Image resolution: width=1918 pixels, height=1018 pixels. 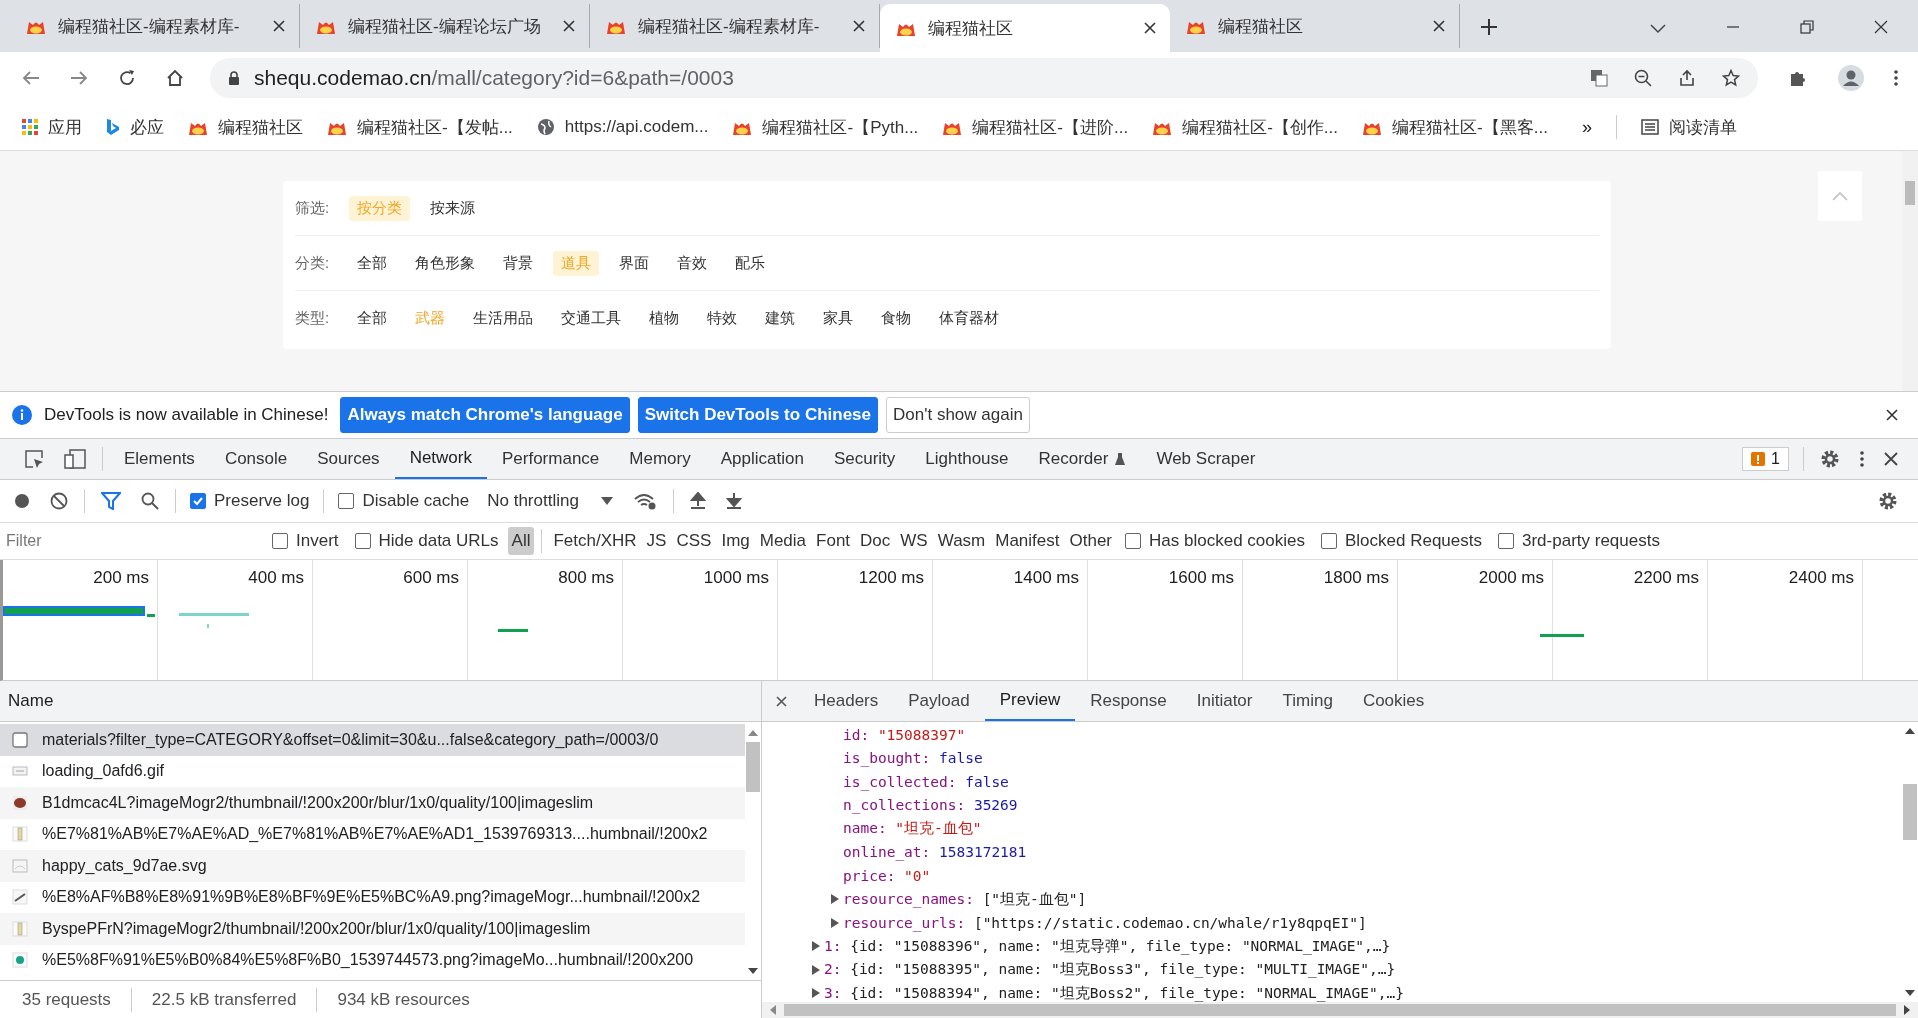 What do you see at coordinates (159, 459) in the screenshot?
I see `devtools-tab: Elements` at bounding box center [159, 459].